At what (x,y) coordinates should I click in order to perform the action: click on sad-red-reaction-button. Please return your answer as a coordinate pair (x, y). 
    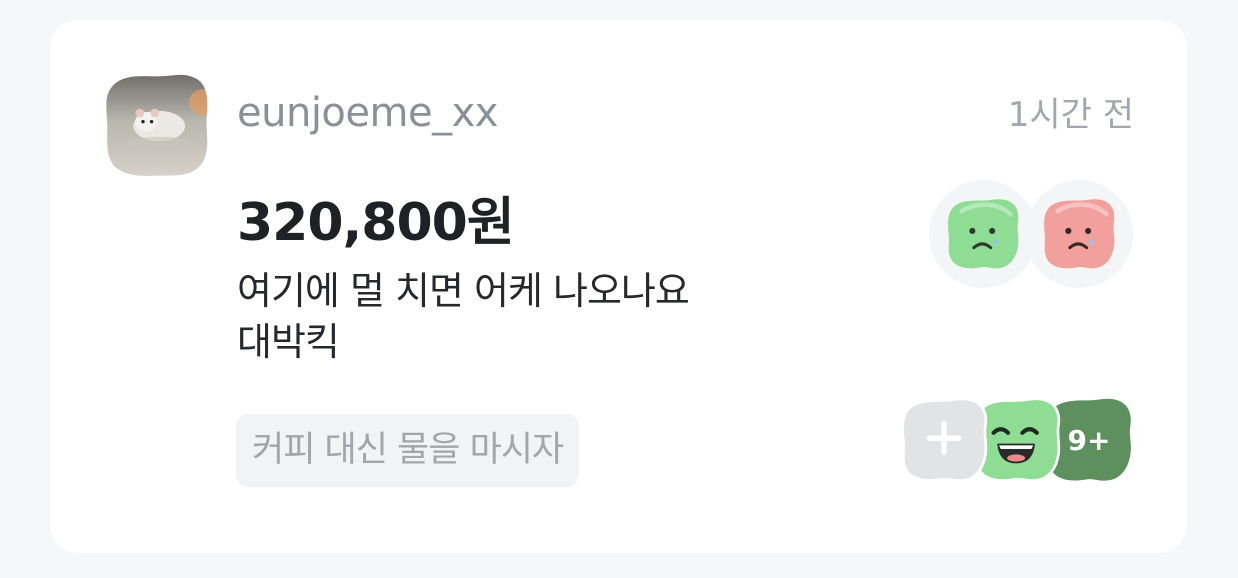
    Looking at the image, I should click on (1079, 234).